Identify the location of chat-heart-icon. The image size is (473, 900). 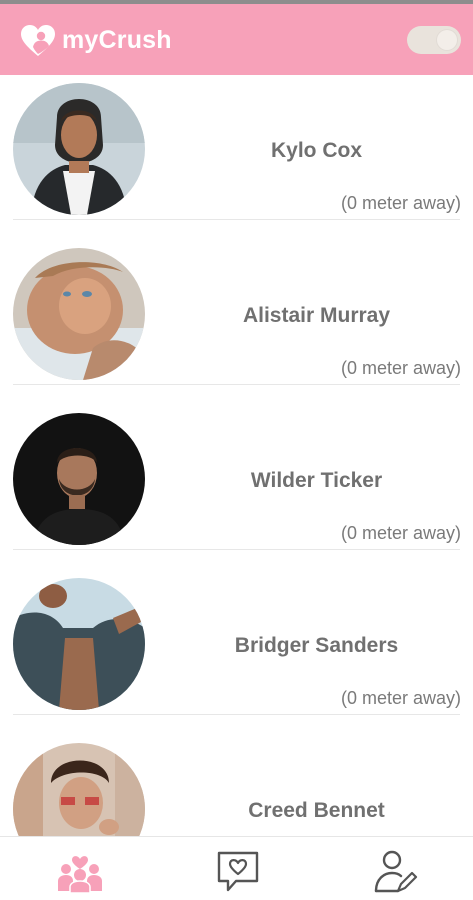
(238, 871).